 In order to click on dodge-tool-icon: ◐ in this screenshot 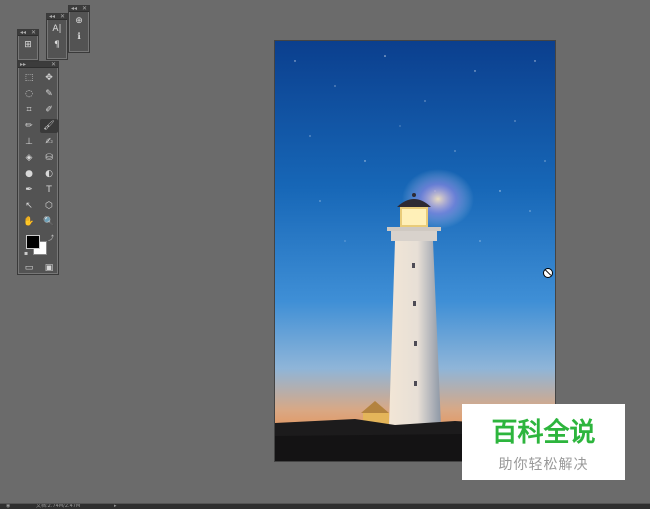, I will do `click(49, 174)`.